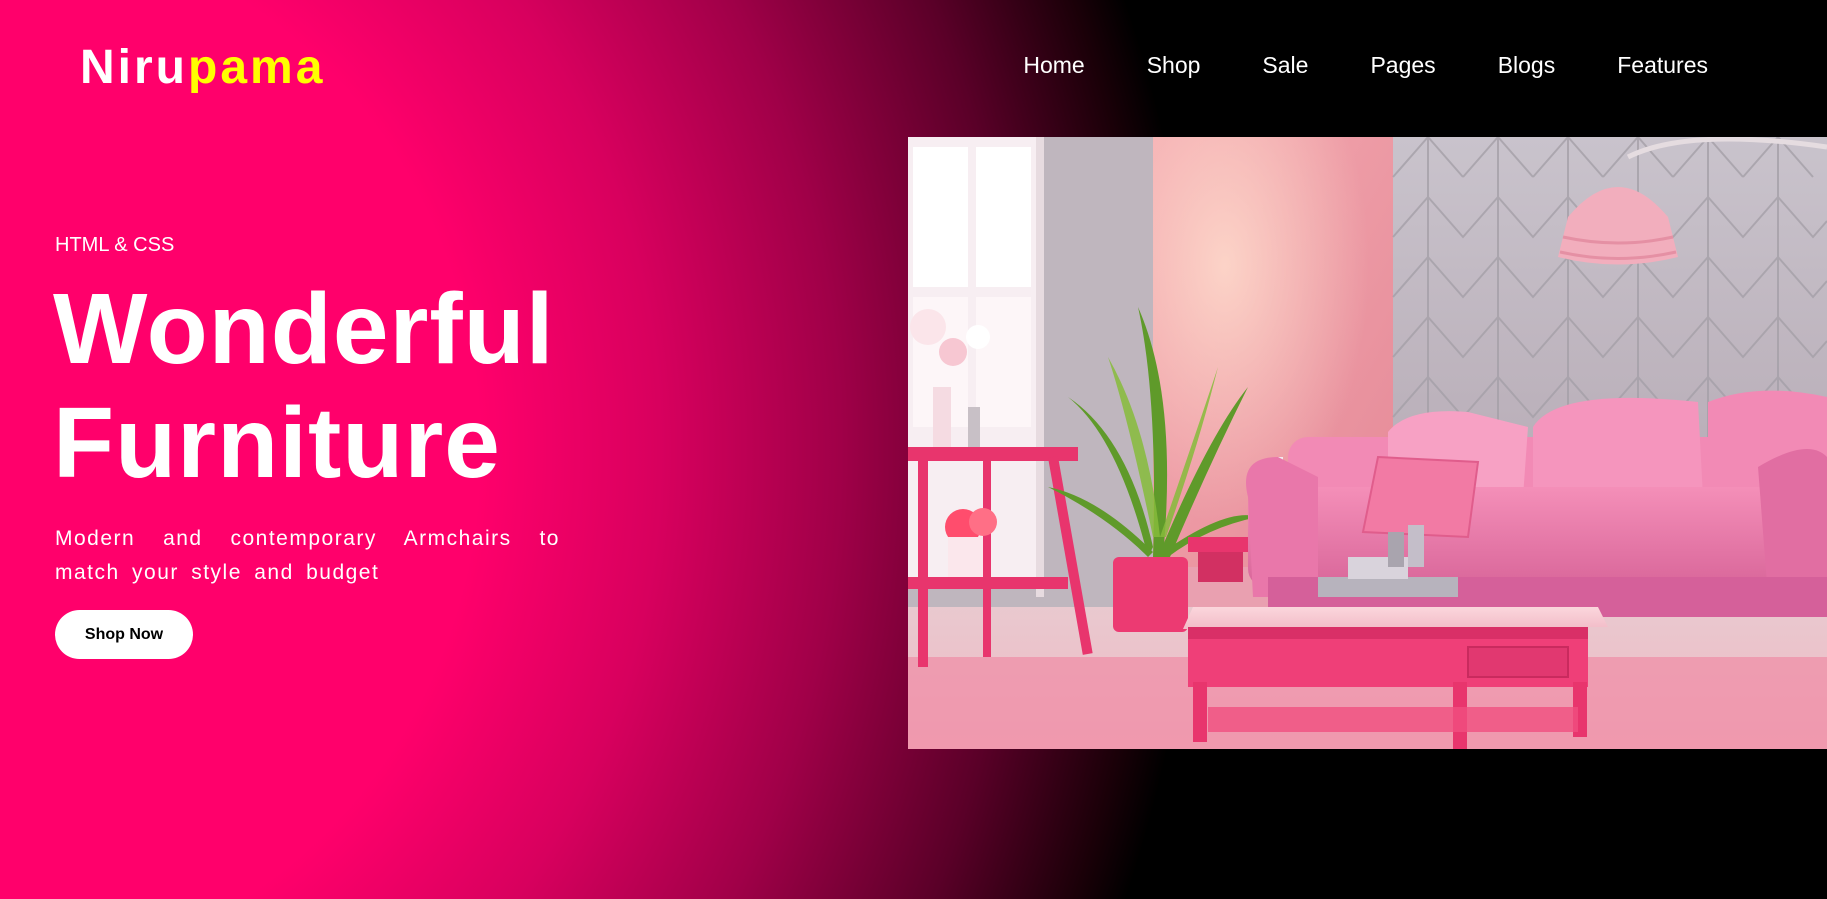 This screenshot has width=1827, height=899. What do you see at coordinates (277, 443) in the screenshot?
I see `hero-headline-line2: Furniture` at bounding box center [277, 443].